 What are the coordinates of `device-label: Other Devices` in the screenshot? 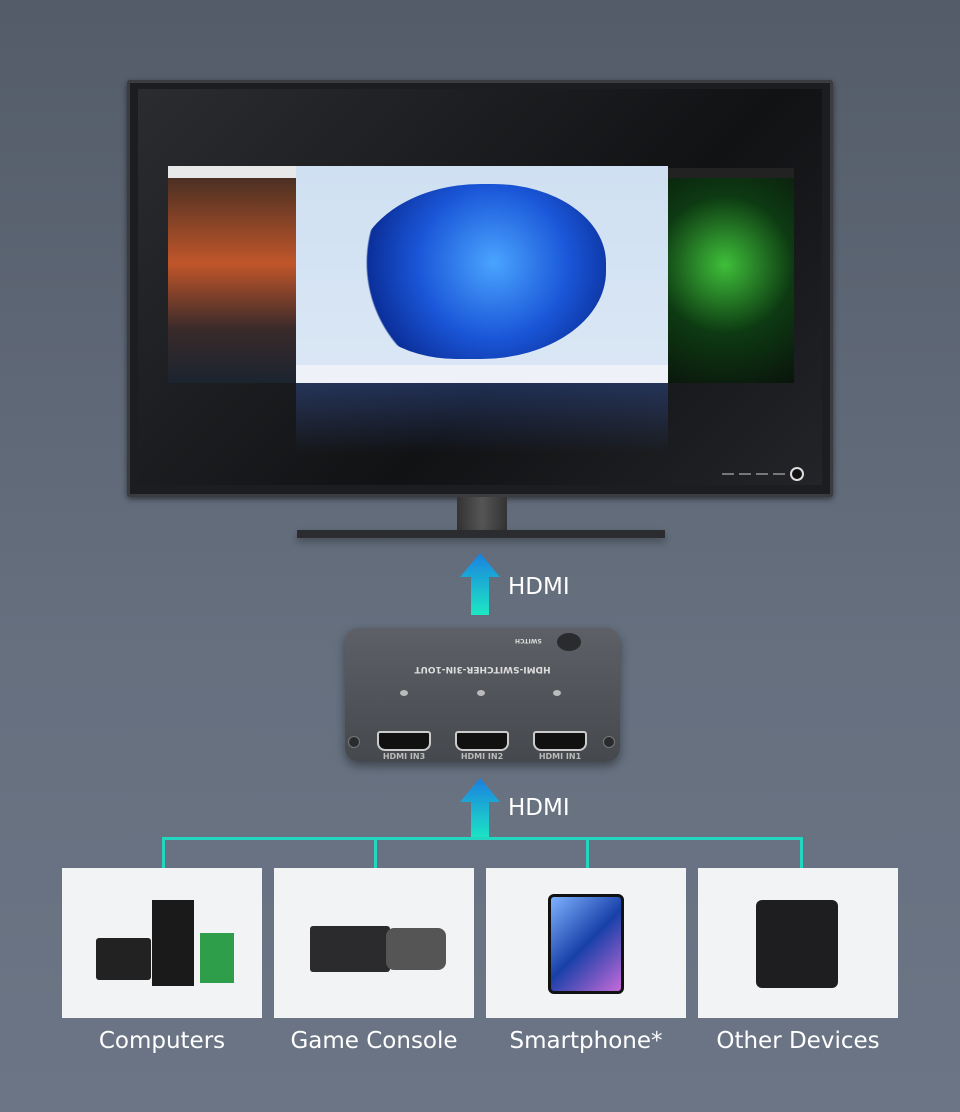 It's located at (798, 1041).